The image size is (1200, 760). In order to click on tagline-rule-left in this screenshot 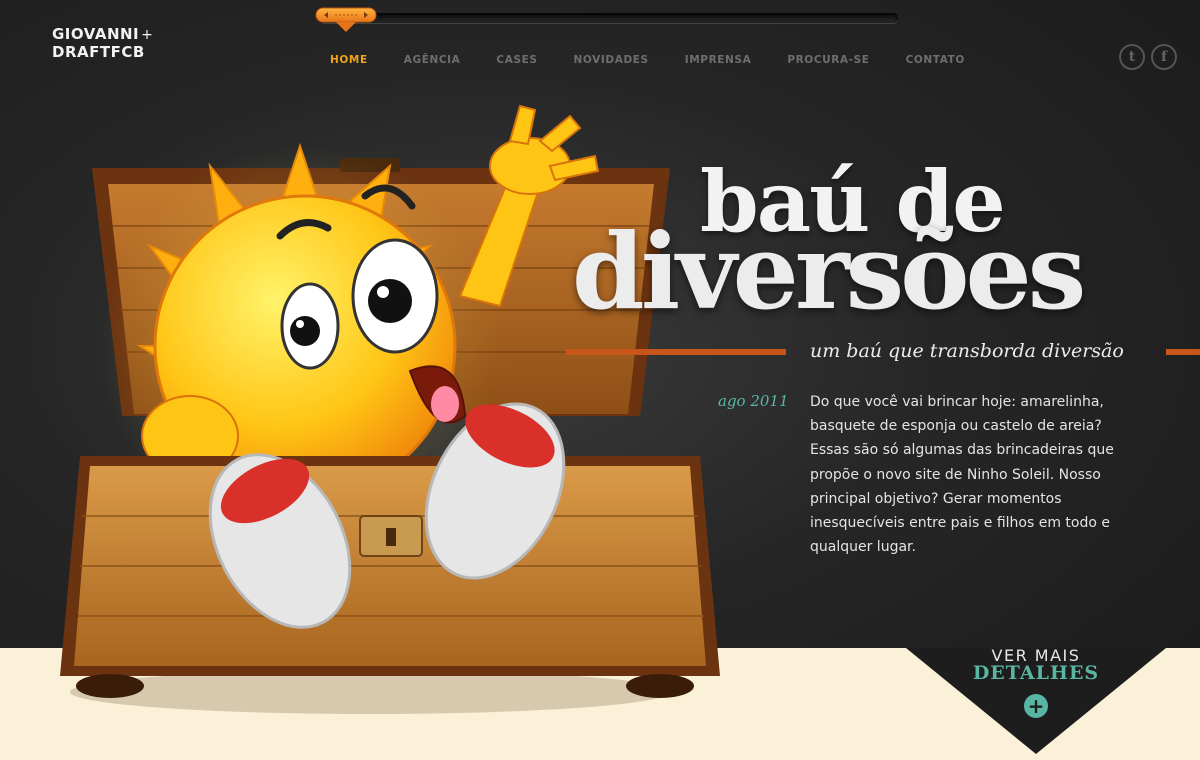, I will do `click(676, 352)`.